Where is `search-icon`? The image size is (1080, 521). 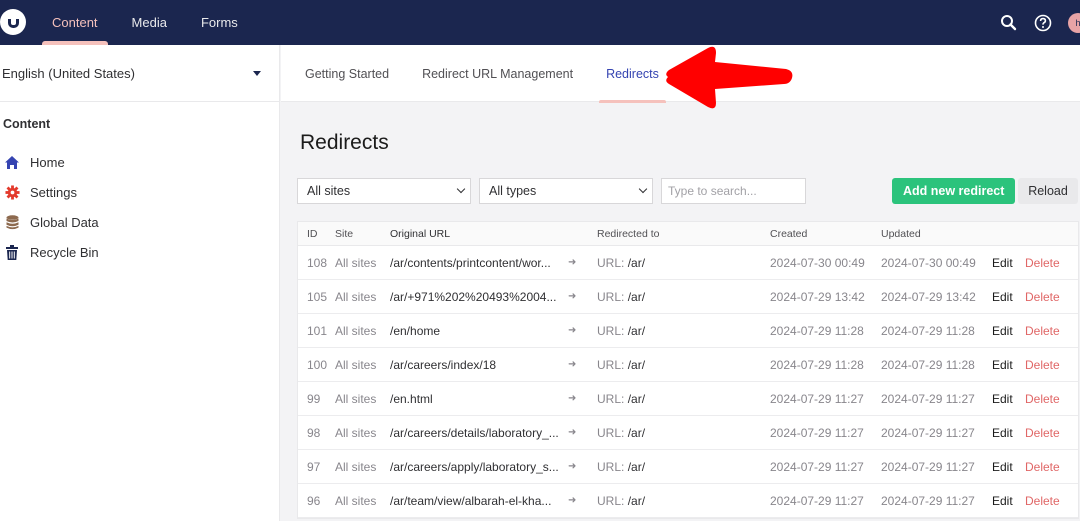 search-icon is located at coordinates (1008, 23).